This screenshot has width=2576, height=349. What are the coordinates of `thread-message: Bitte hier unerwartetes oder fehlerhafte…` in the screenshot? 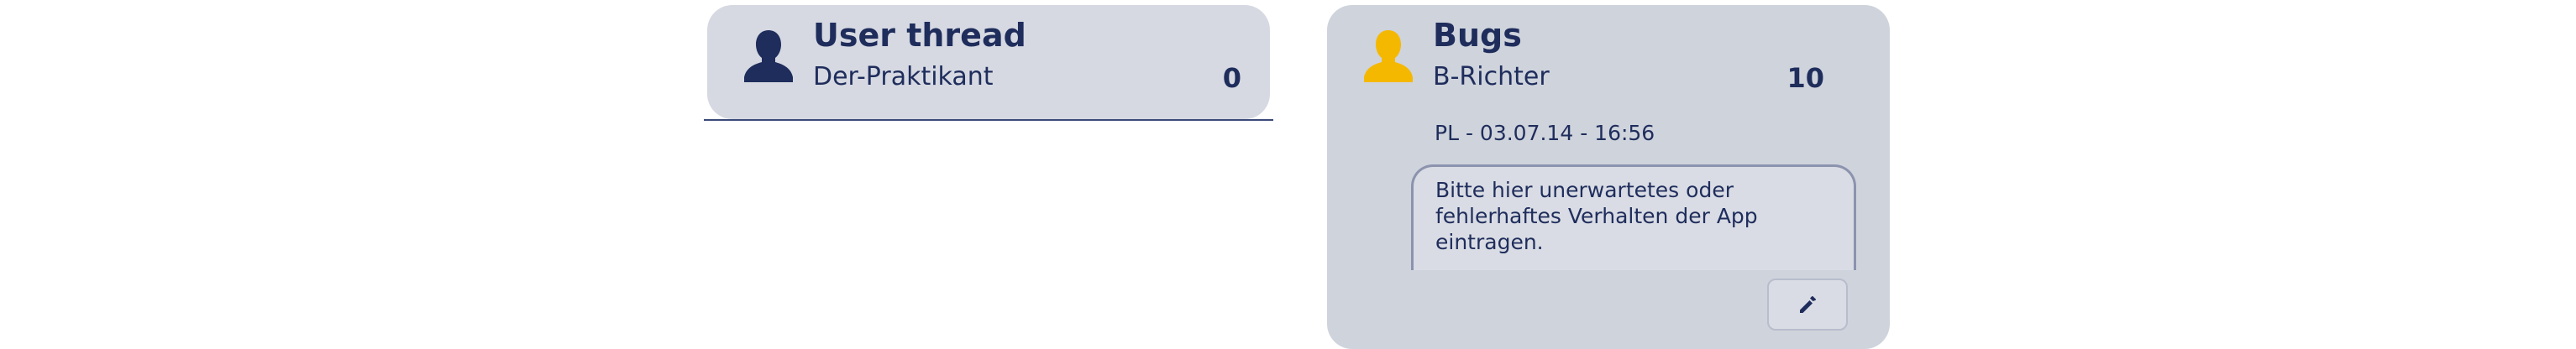 It's located at (1633, 217).